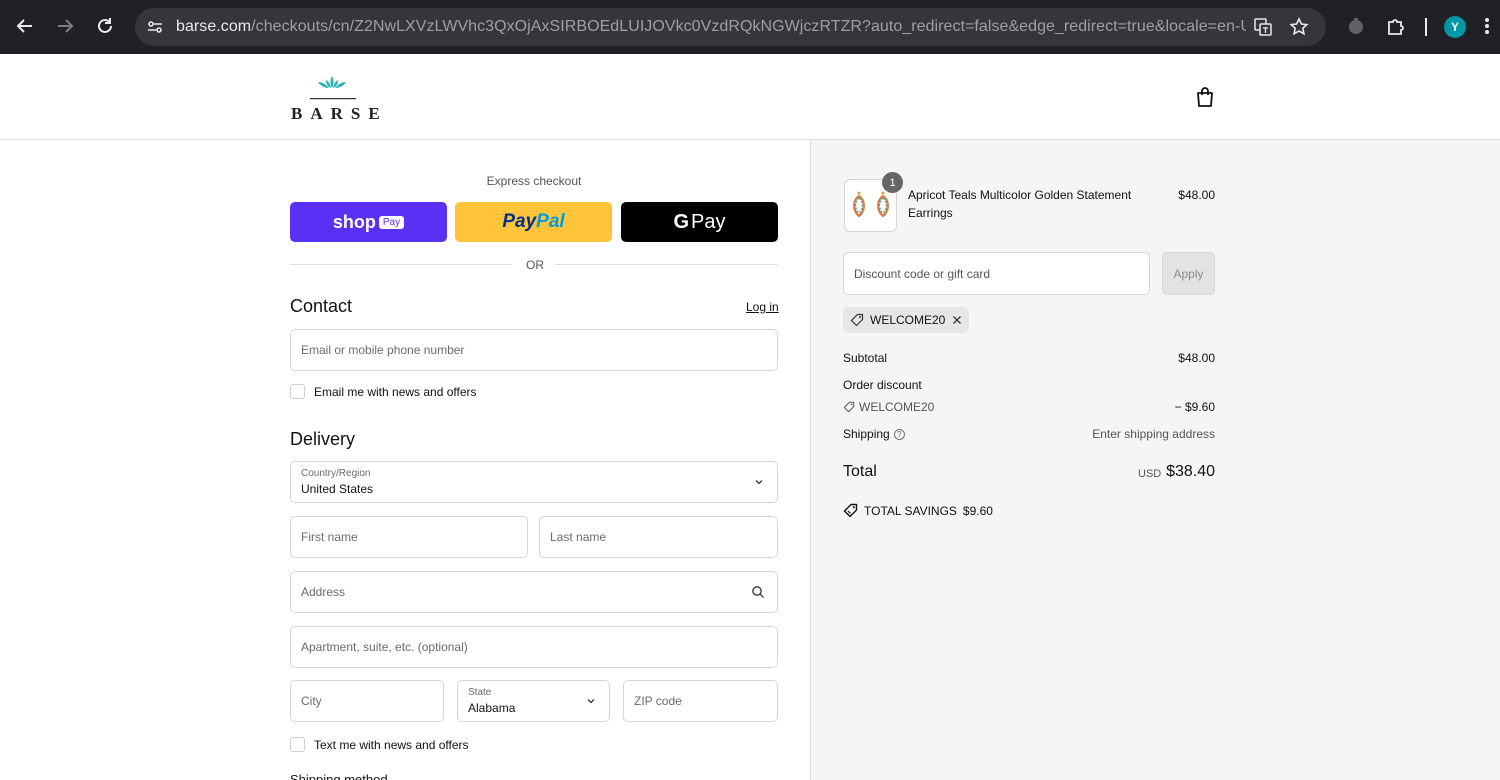 The width and height of the screenshot is (1500, 780). What do you see at coordinates (401, 264) in the screenshot?
I see `or-divider-left` at bounding box center [401, 264].